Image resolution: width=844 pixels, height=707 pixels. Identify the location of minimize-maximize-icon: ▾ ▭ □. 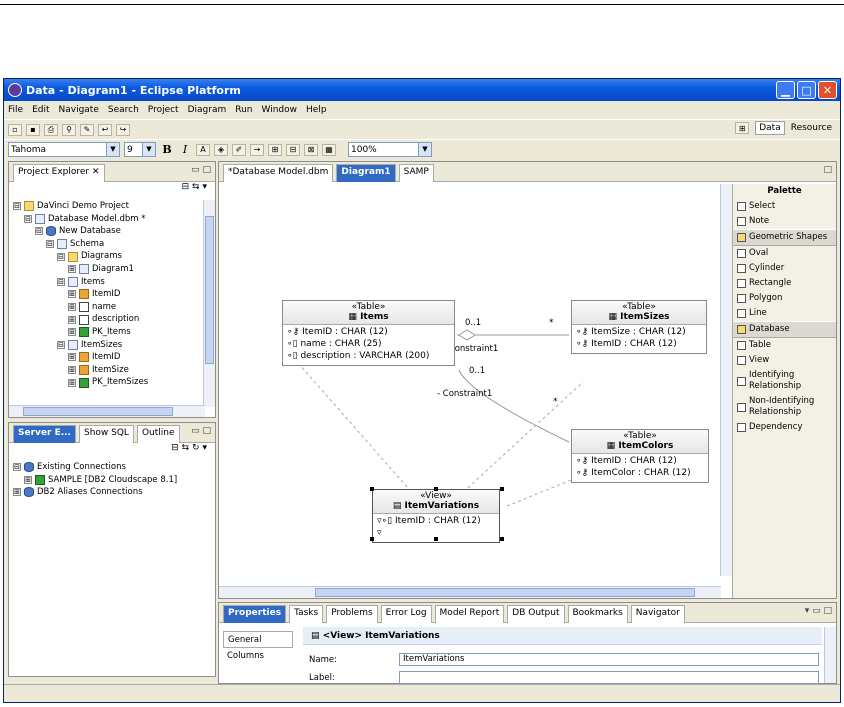
(818, 611).